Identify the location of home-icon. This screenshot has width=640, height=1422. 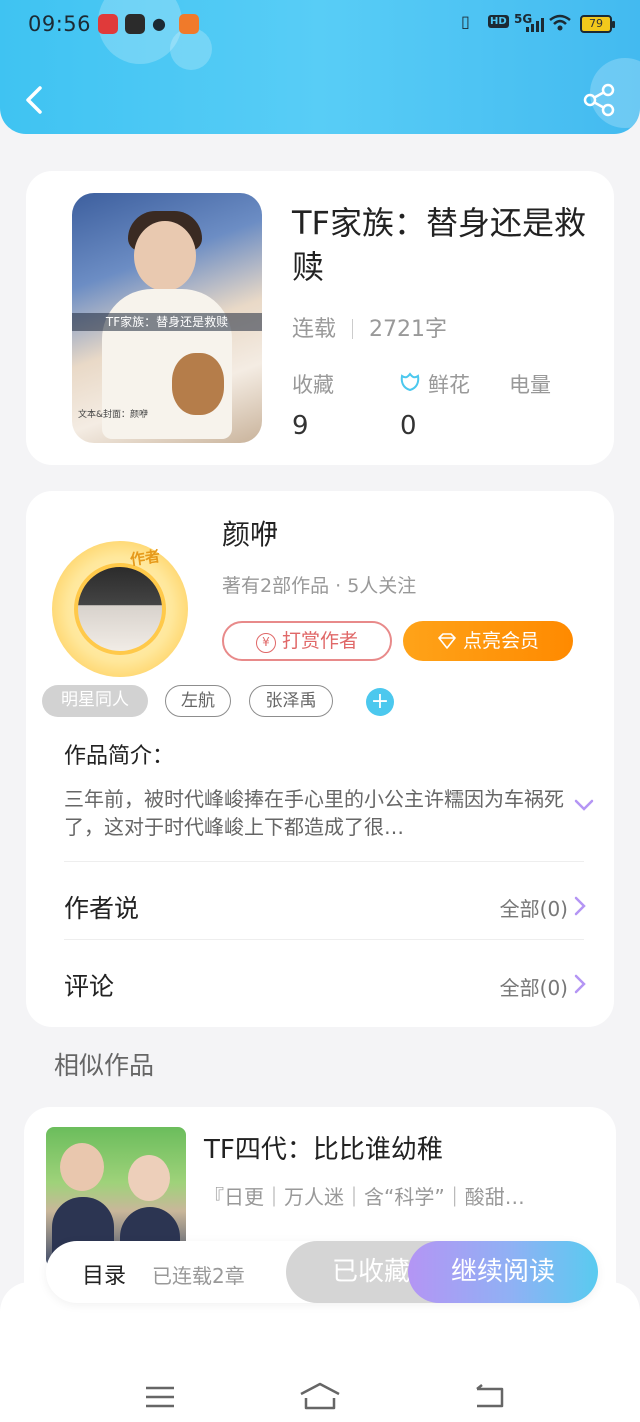
(320, 1397).